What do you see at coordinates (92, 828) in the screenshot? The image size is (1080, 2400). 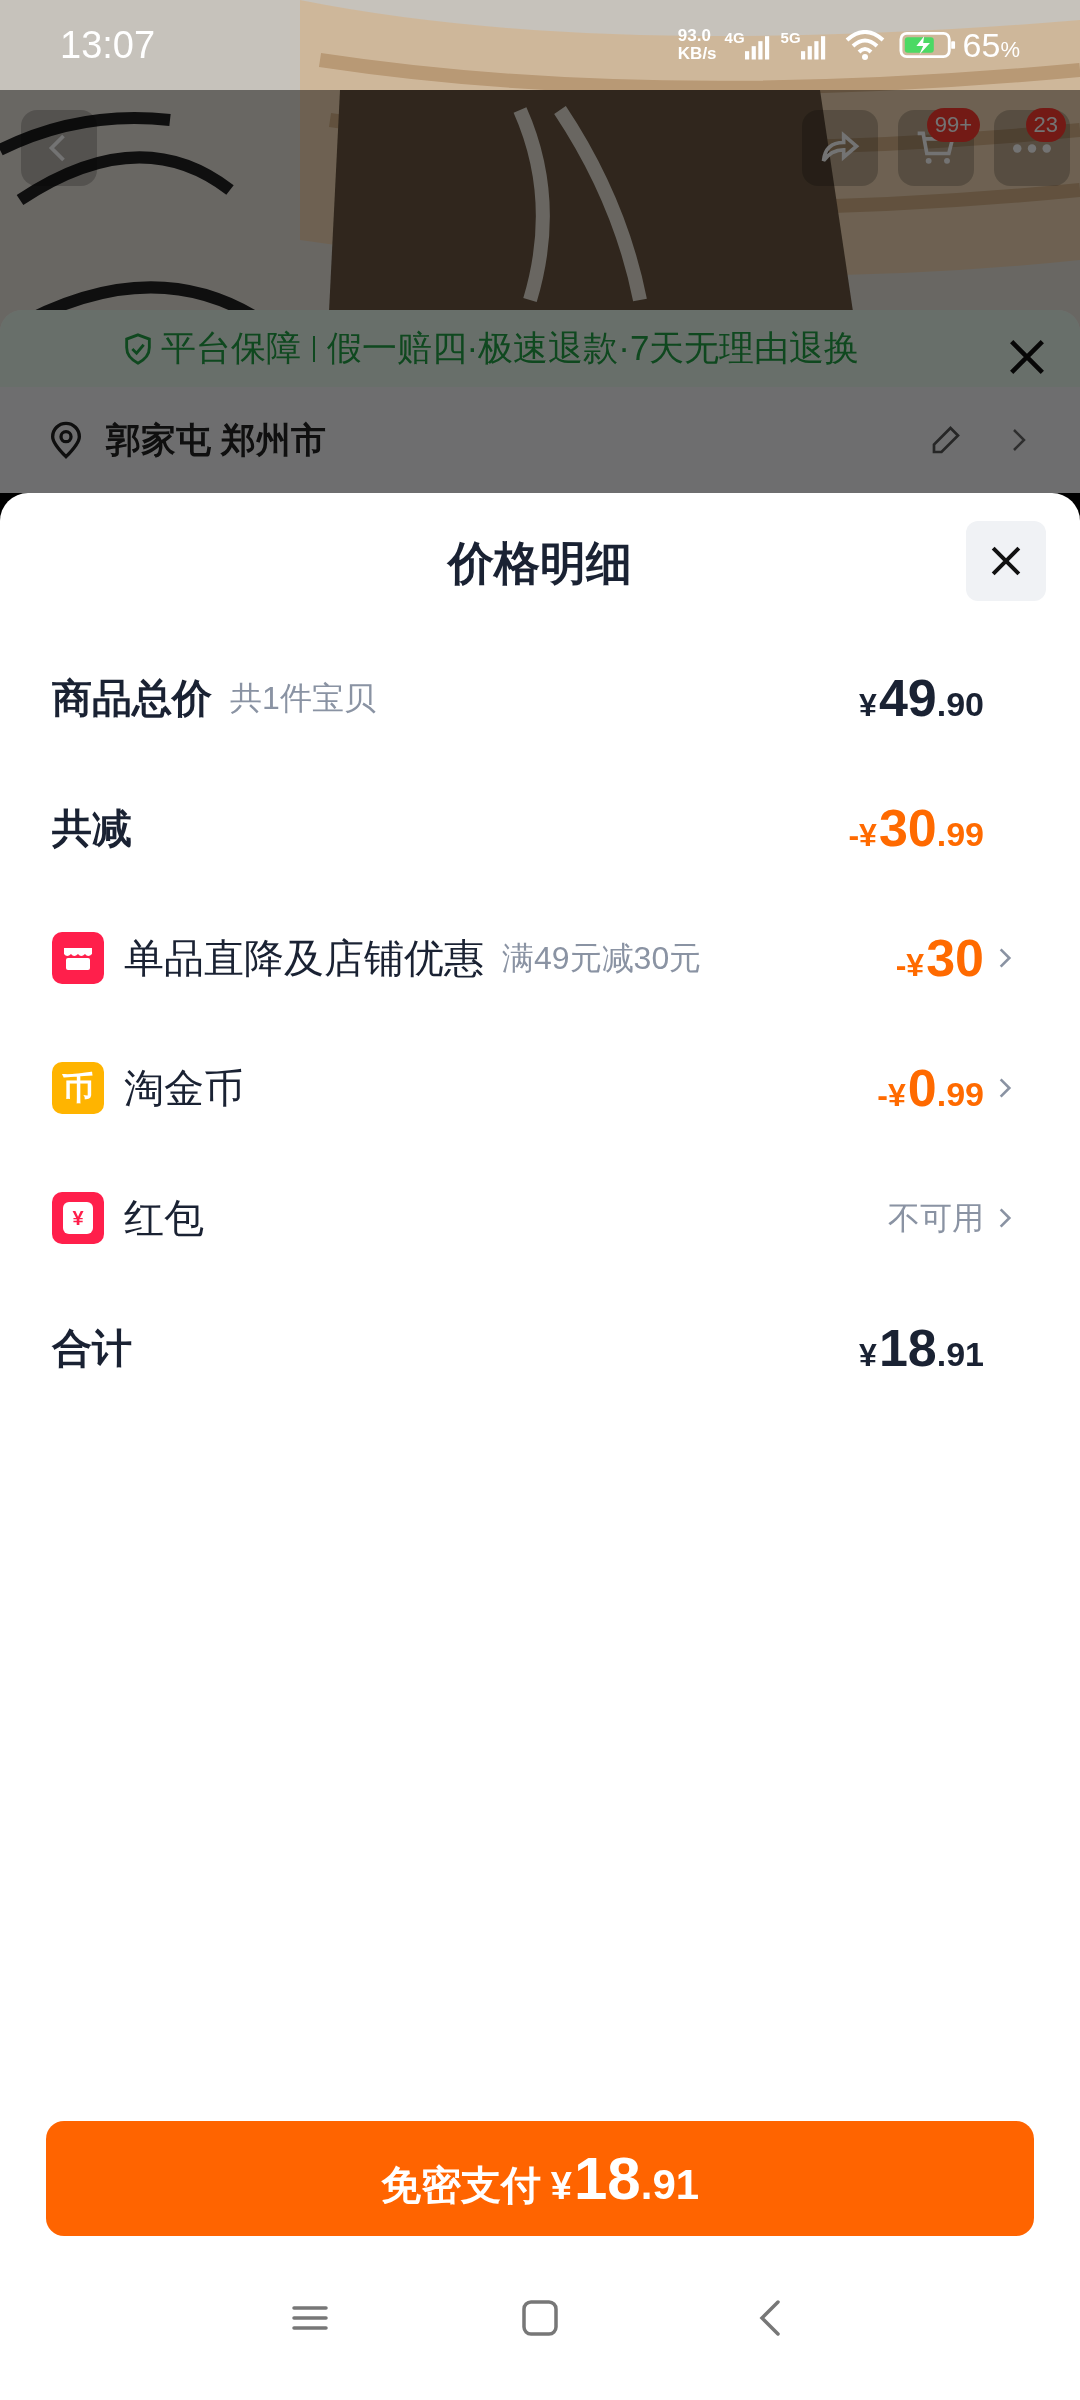 I see `row-label: 共减` at bounding box center [92, 828].